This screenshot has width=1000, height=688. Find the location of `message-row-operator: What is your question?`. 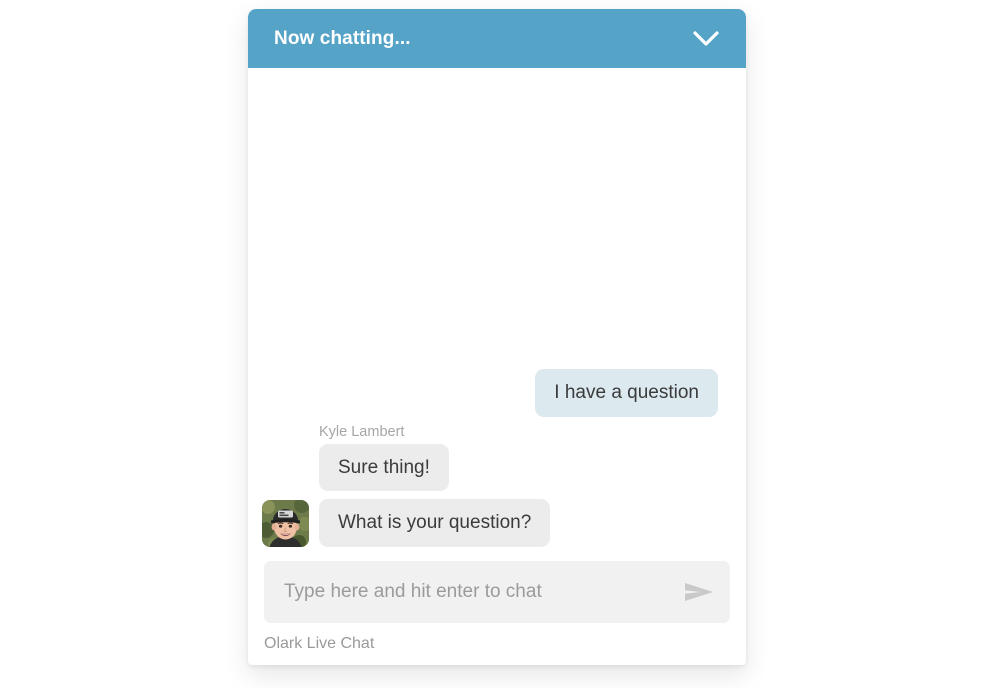

message-row-operator: What is your question? is located at coordinates (497, 523).